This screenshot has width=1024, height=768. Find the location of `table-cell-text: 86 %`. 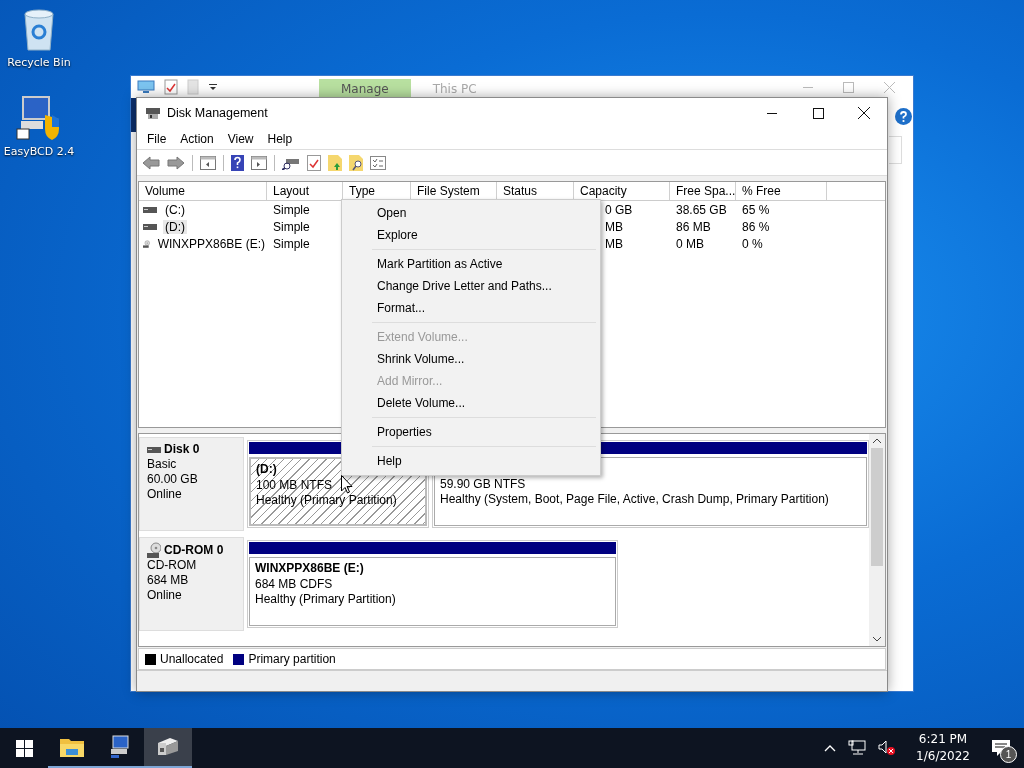

table-cell-text: 86 % is located at coordinates (756, 226).